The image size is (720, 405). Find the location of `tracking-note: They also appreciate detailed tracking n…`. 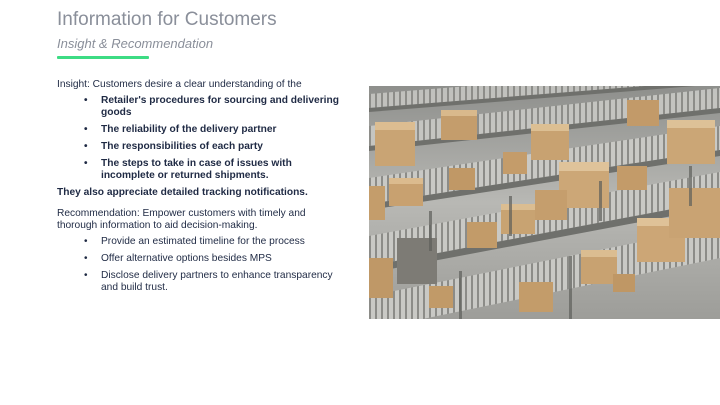

tracking-note: They also appreciate detailed tracking n… is located at coordinates (182, 192).